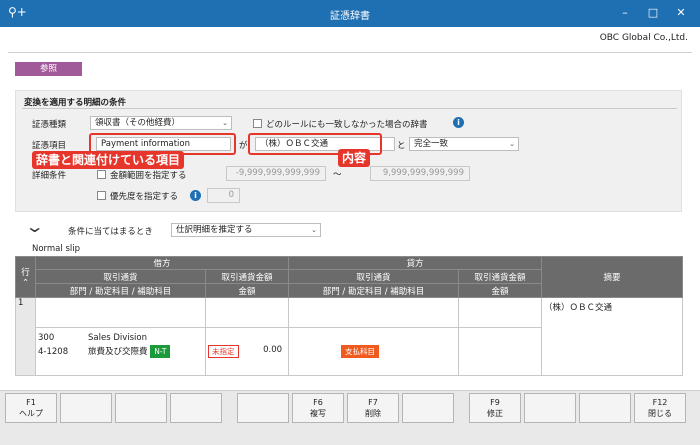 The width and height of the screenshot is (700, 445). I want to click on fkey-3-button, so click(141, 408).